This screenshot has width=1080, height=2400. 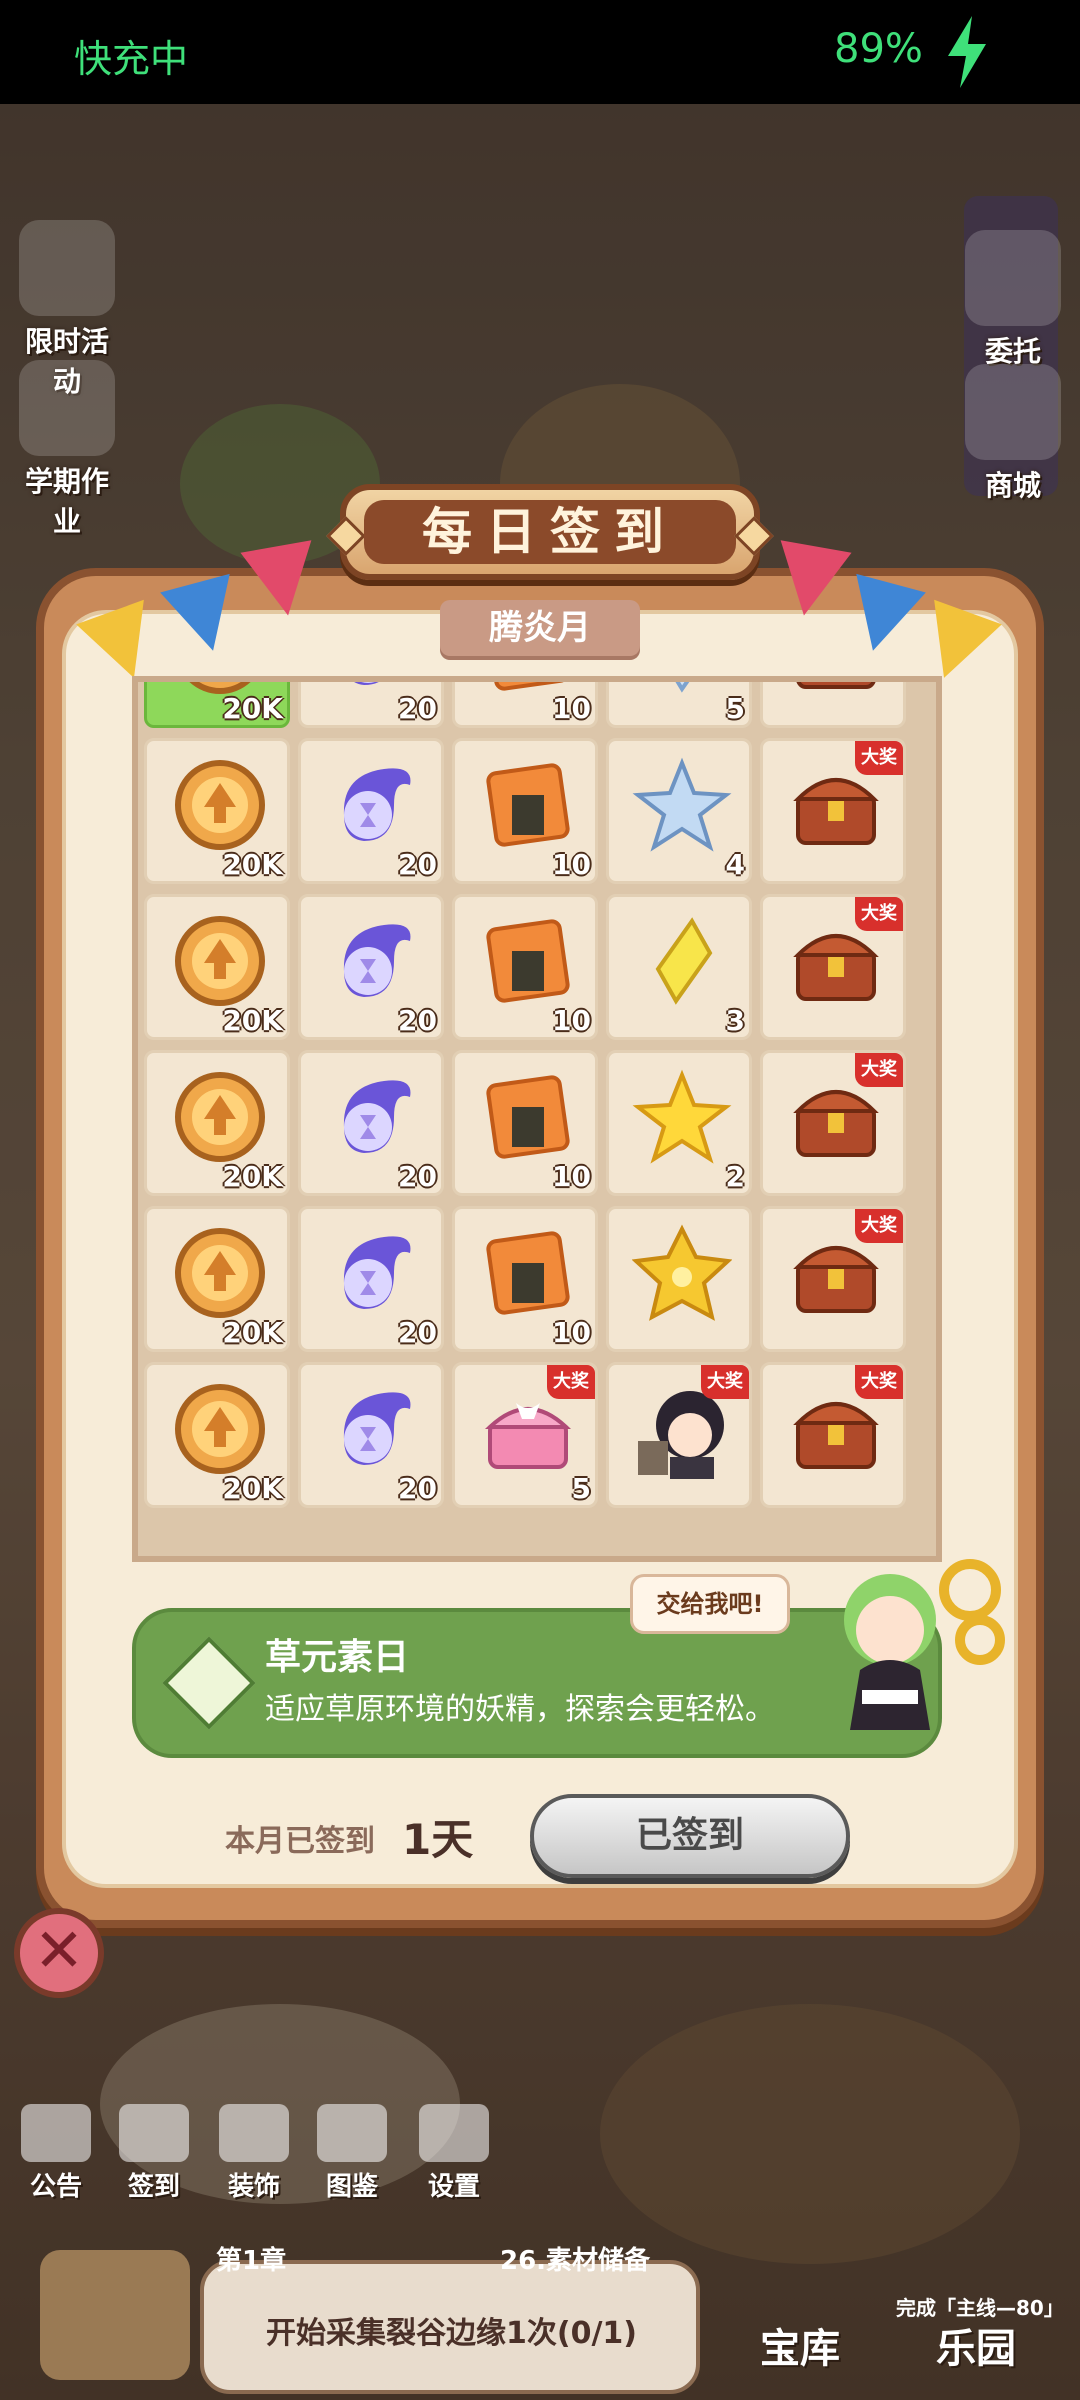 I want to click on reward-count: 5, so click(x=581, y=1488).